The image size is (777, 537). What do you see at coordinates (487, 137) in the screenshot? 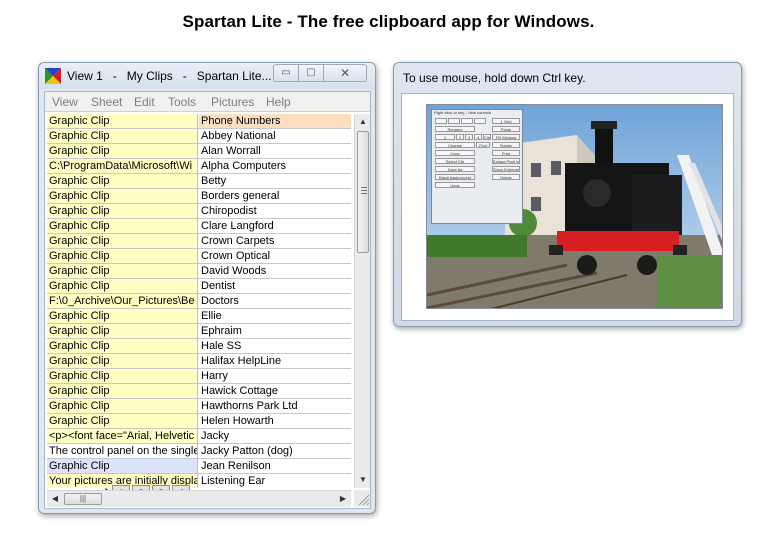
I see `mini-panel-button: Clip` at bounding box center [487, 137].